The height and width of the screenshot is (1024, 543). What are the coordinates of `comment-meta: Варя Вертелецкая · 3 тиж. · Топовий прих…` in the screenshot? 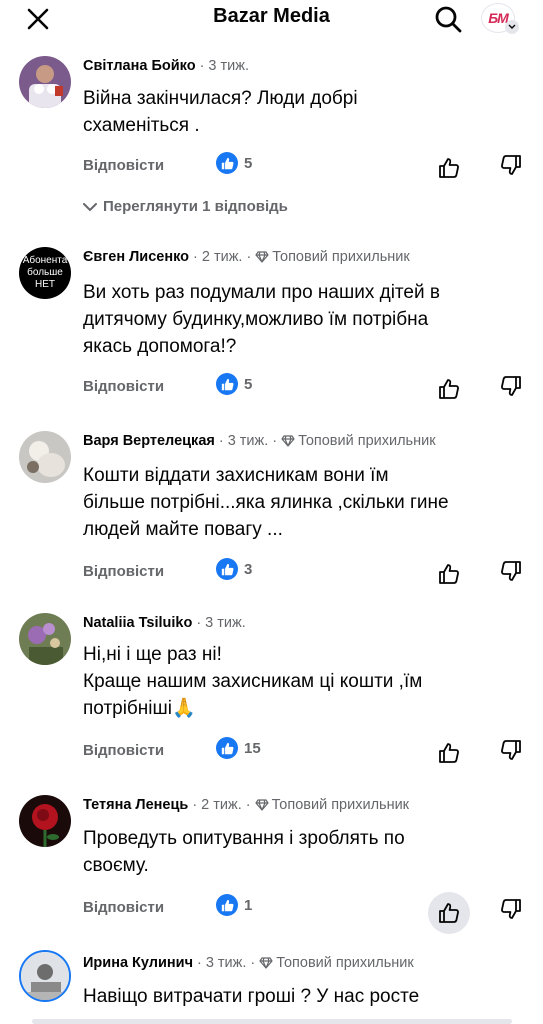 It's located at (259, 441).